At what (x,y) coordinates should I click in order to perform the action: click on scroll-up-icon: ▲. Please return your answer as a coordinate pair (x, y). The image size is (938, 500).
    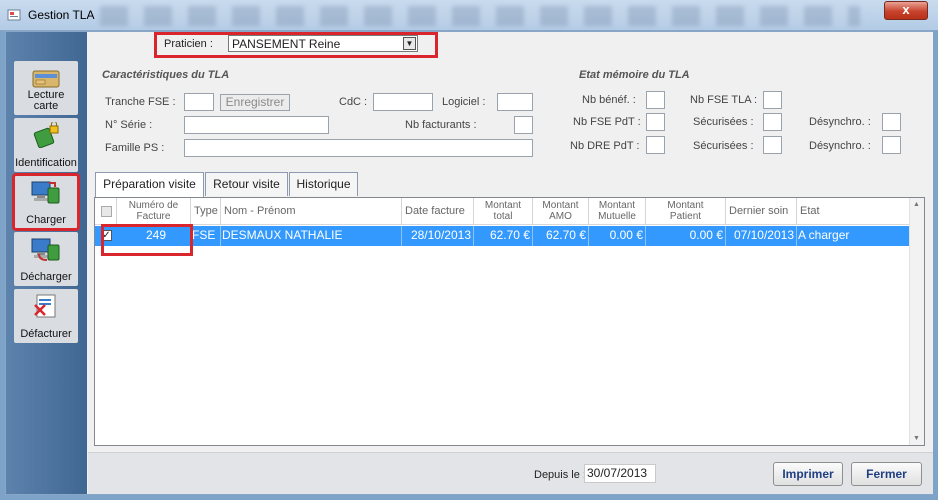
    Looking at the image, I should click on (916, 204).